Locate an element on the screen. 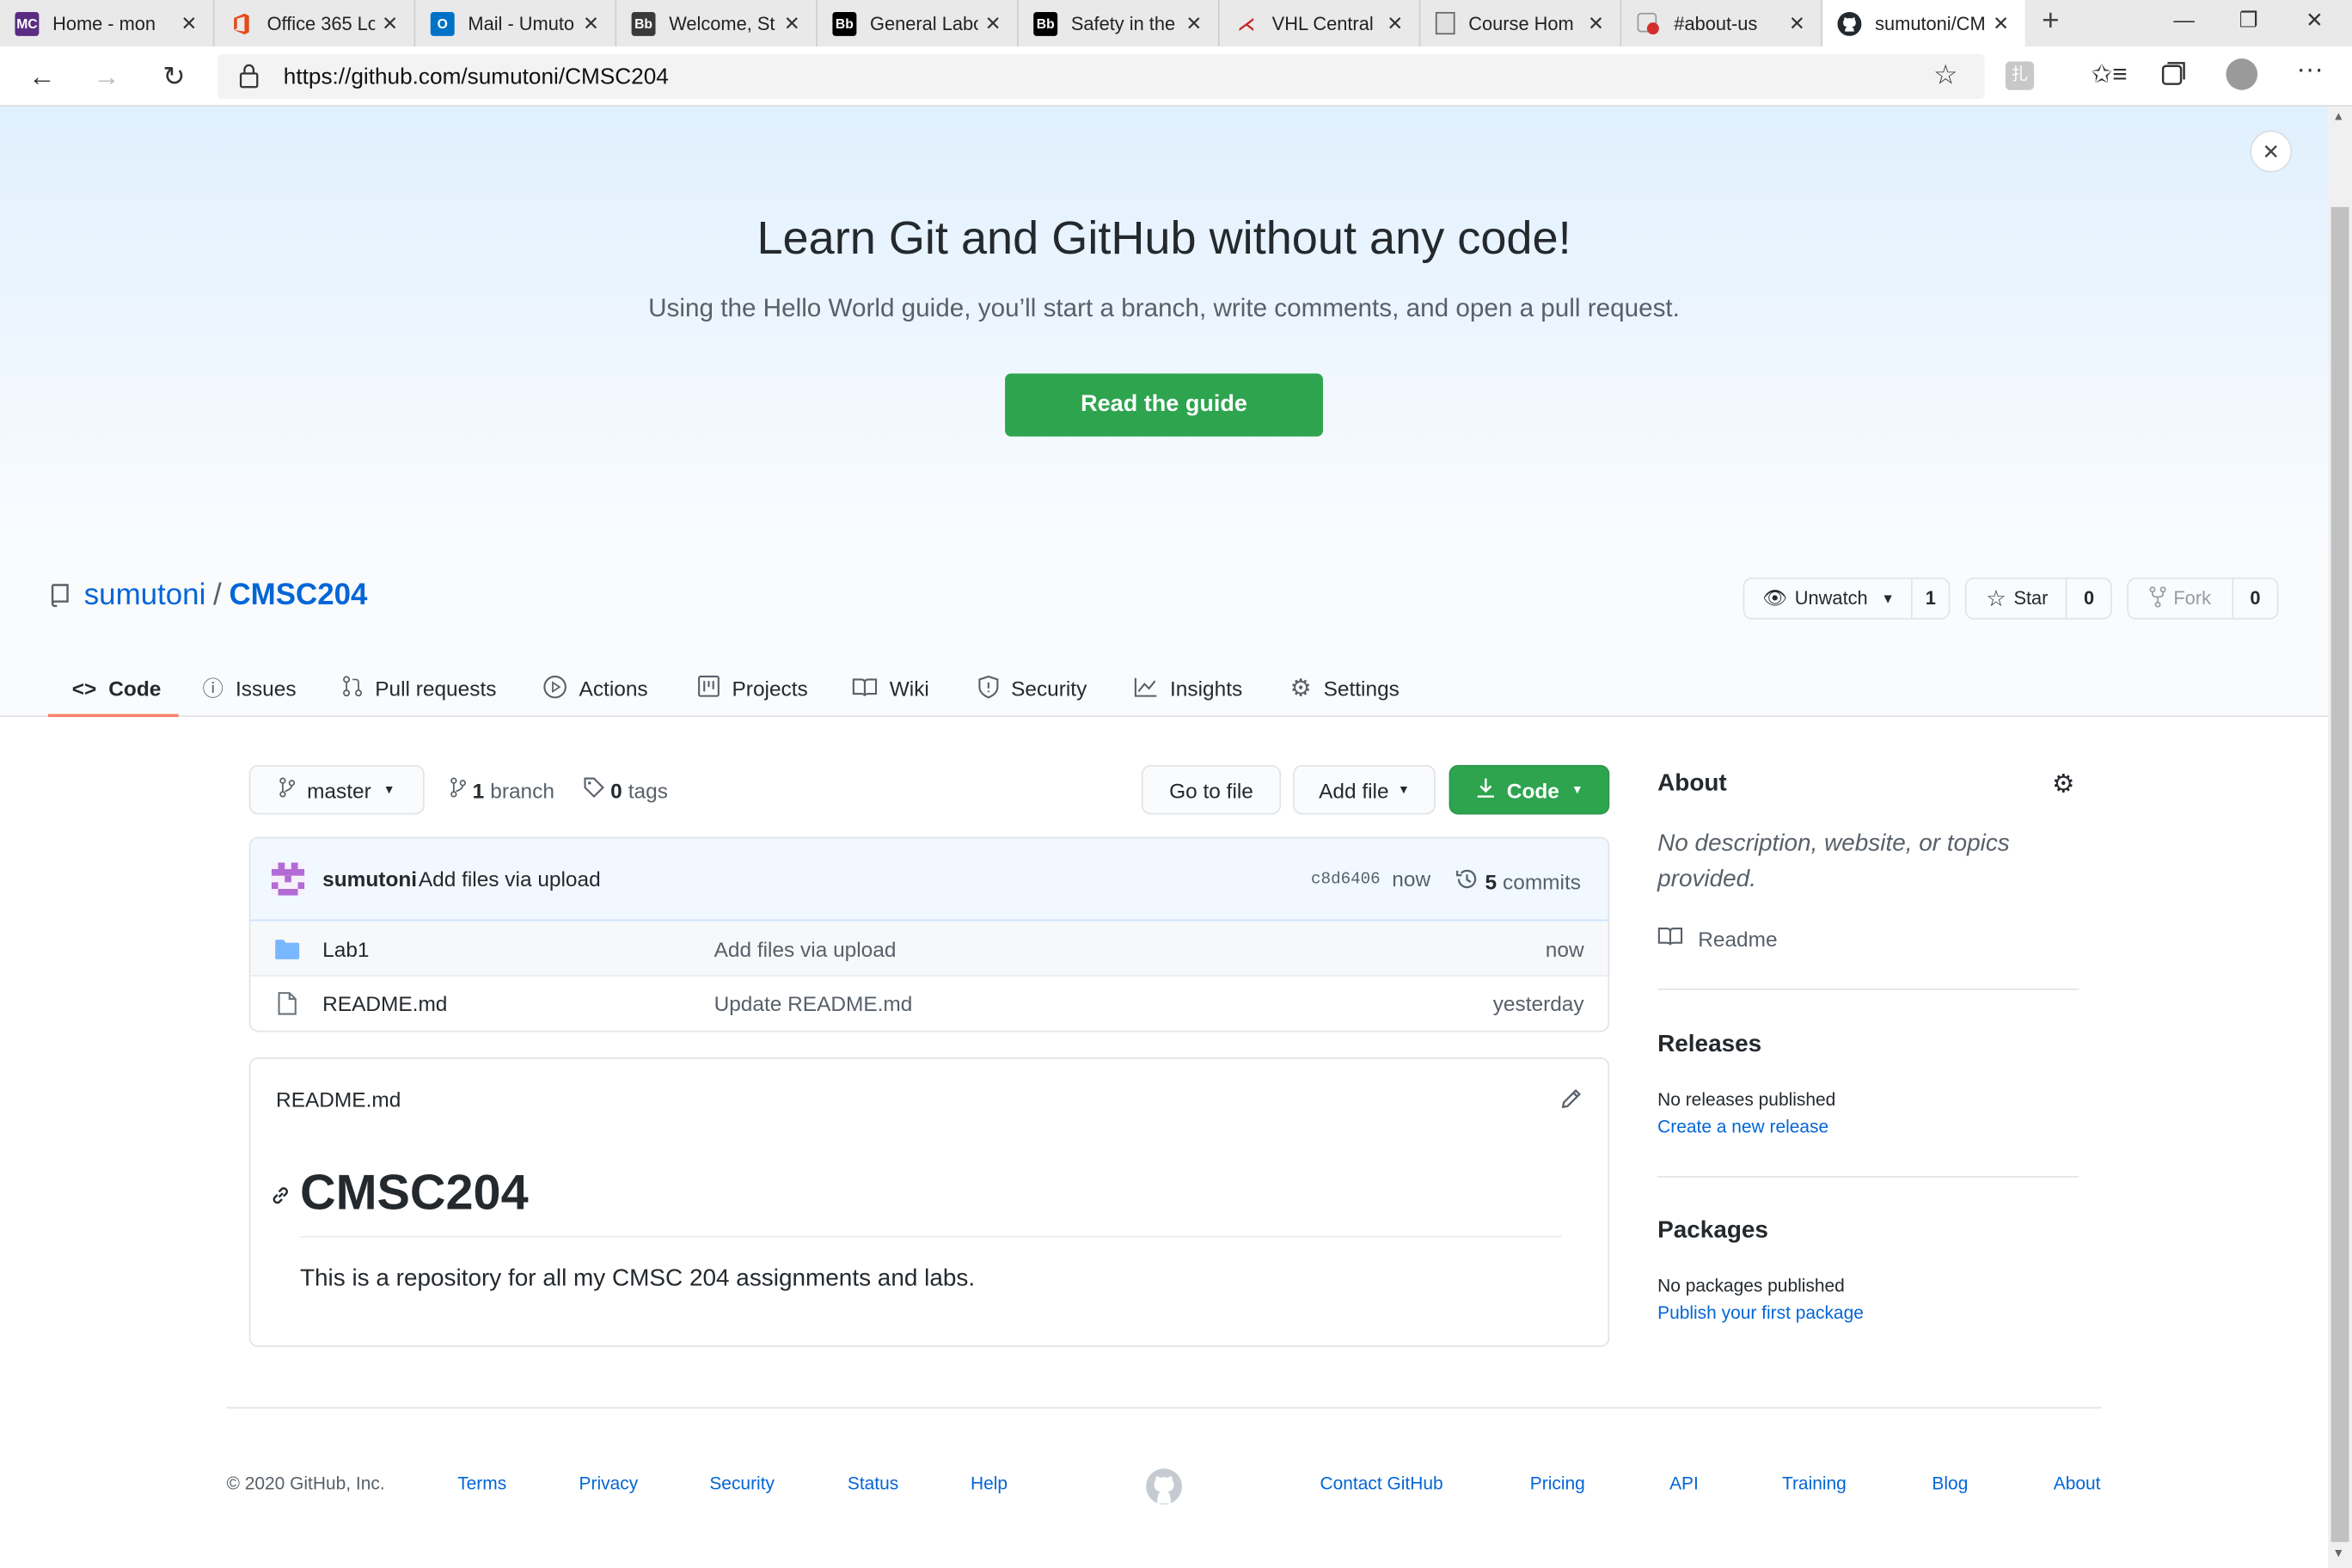 Image resolution: width=2352 pixels, height=1568 pixels. collections-icon is located at coordinates (2173, 77).